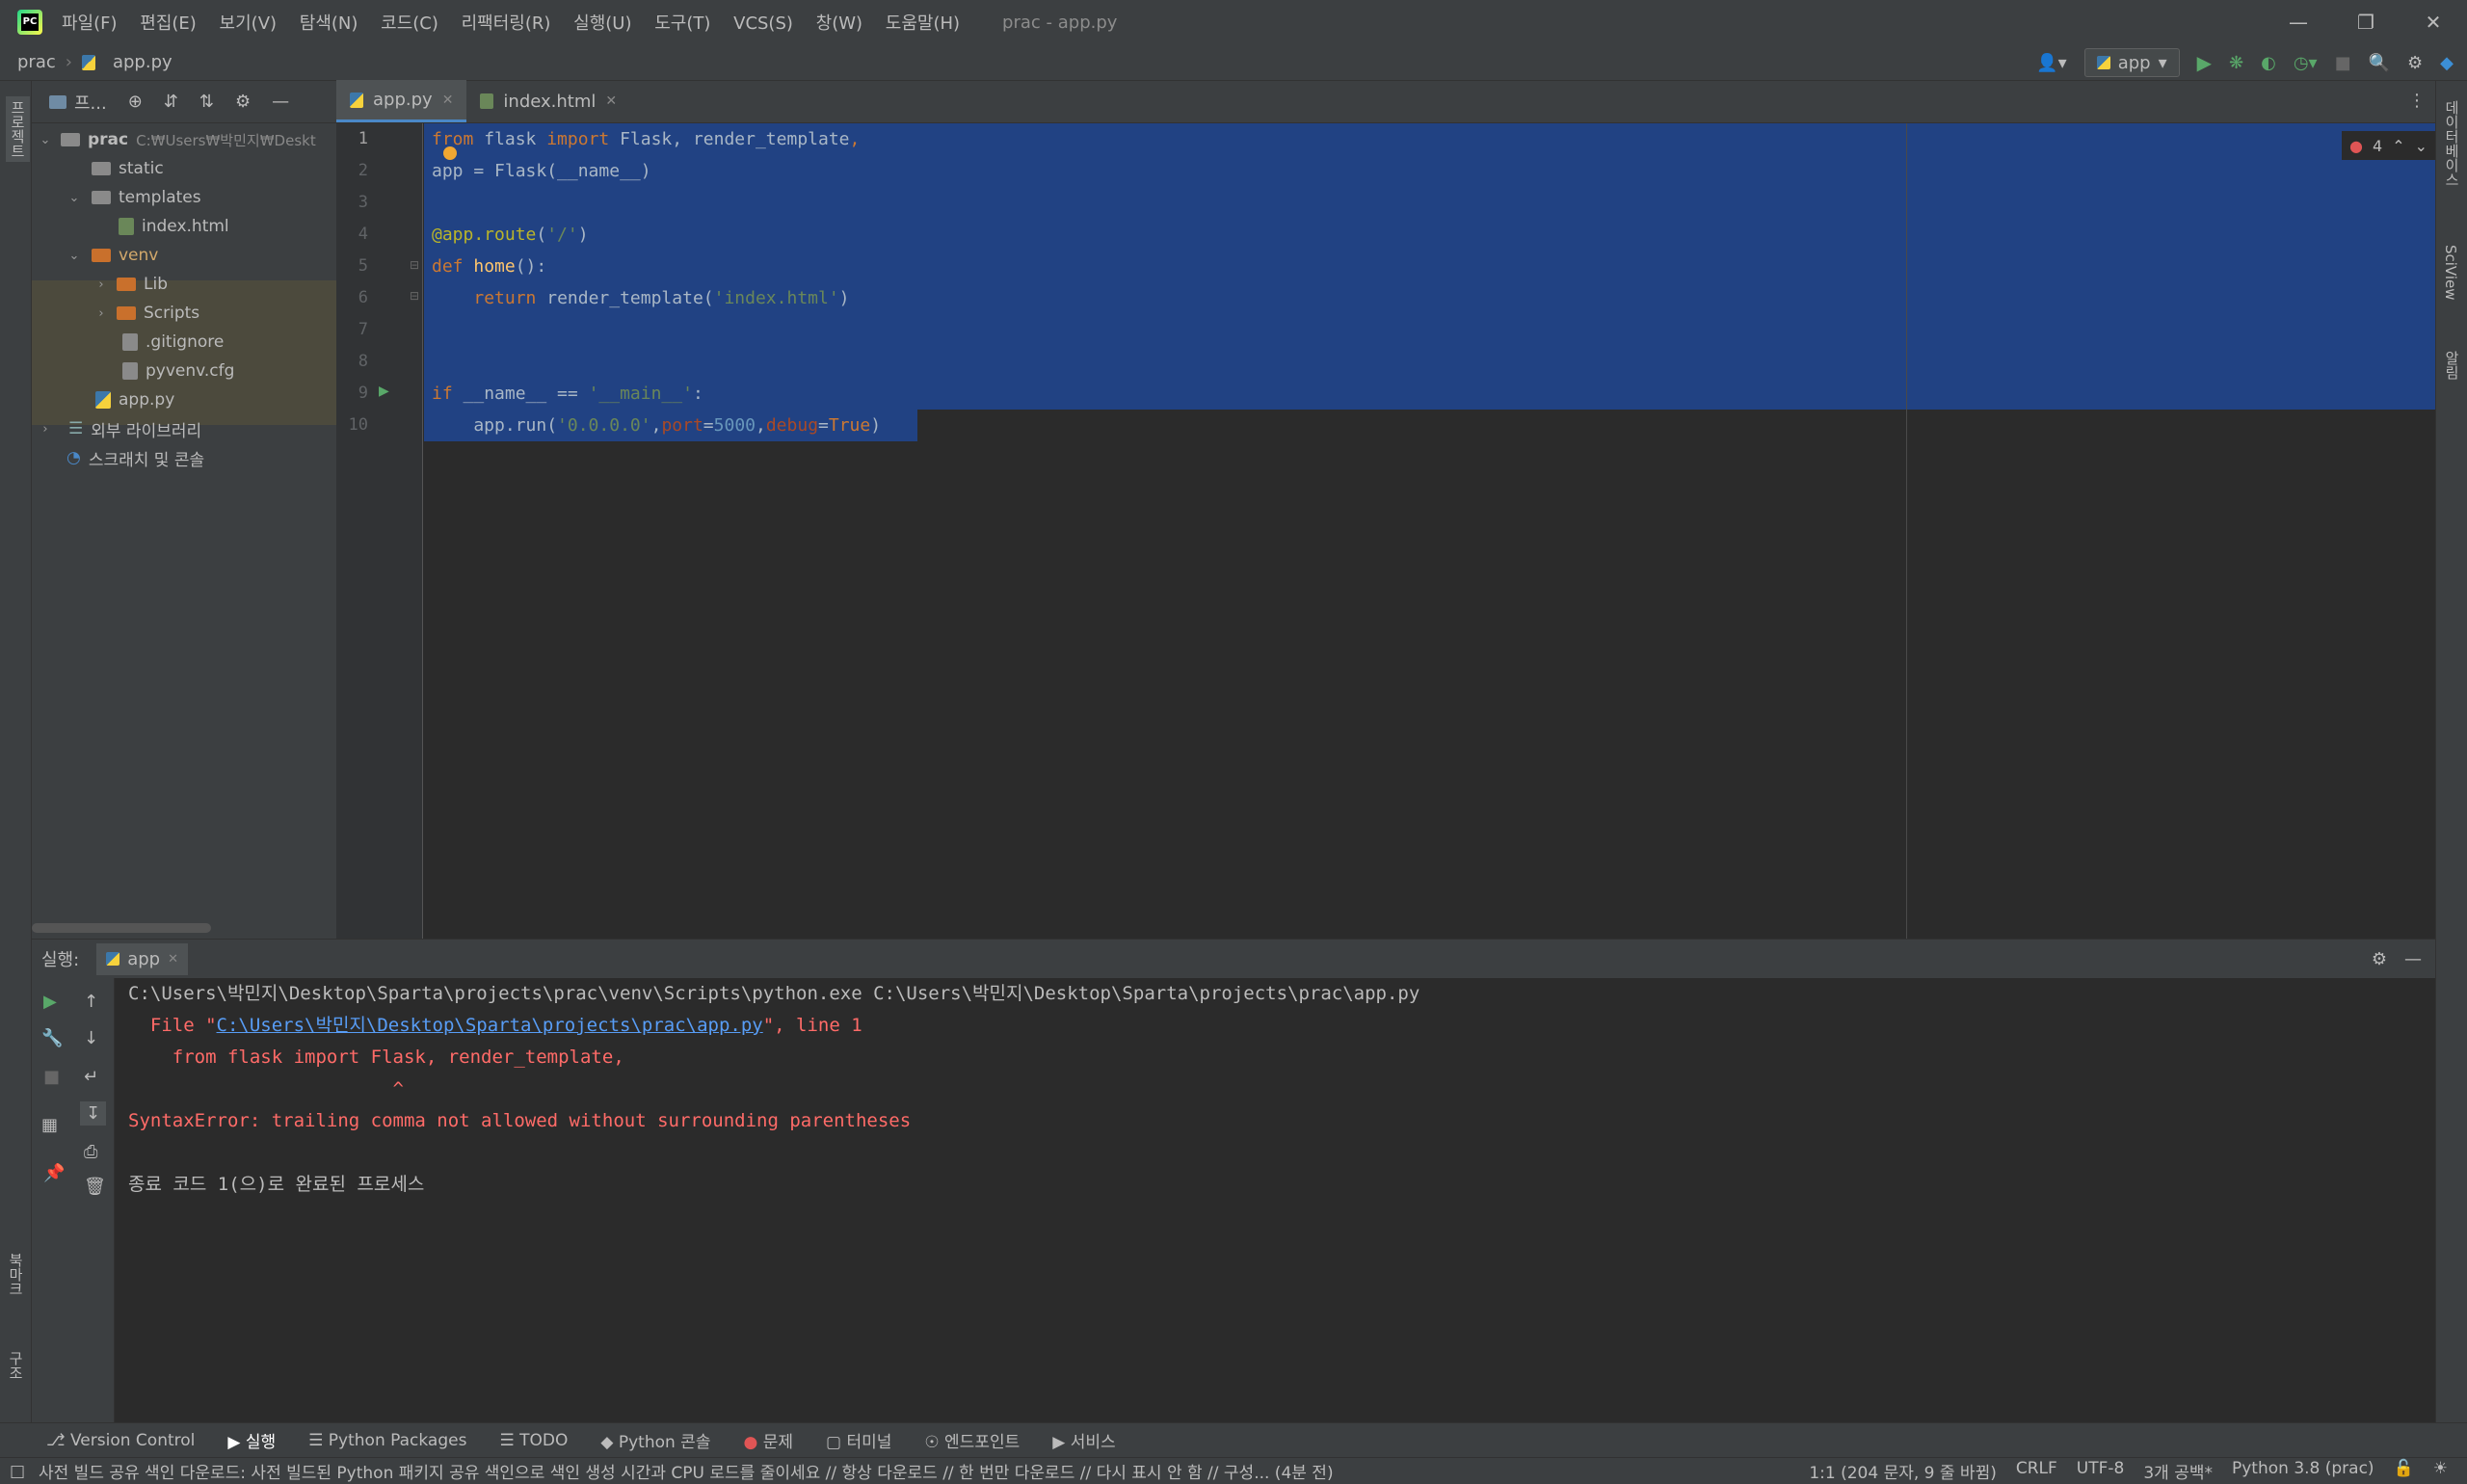 The width and height of the screenshot is (2467, 1484). Describe the element at coordinates (2447, 63) in the screenshot. I see `jetbrains-logo-icon: ◆` at that location.